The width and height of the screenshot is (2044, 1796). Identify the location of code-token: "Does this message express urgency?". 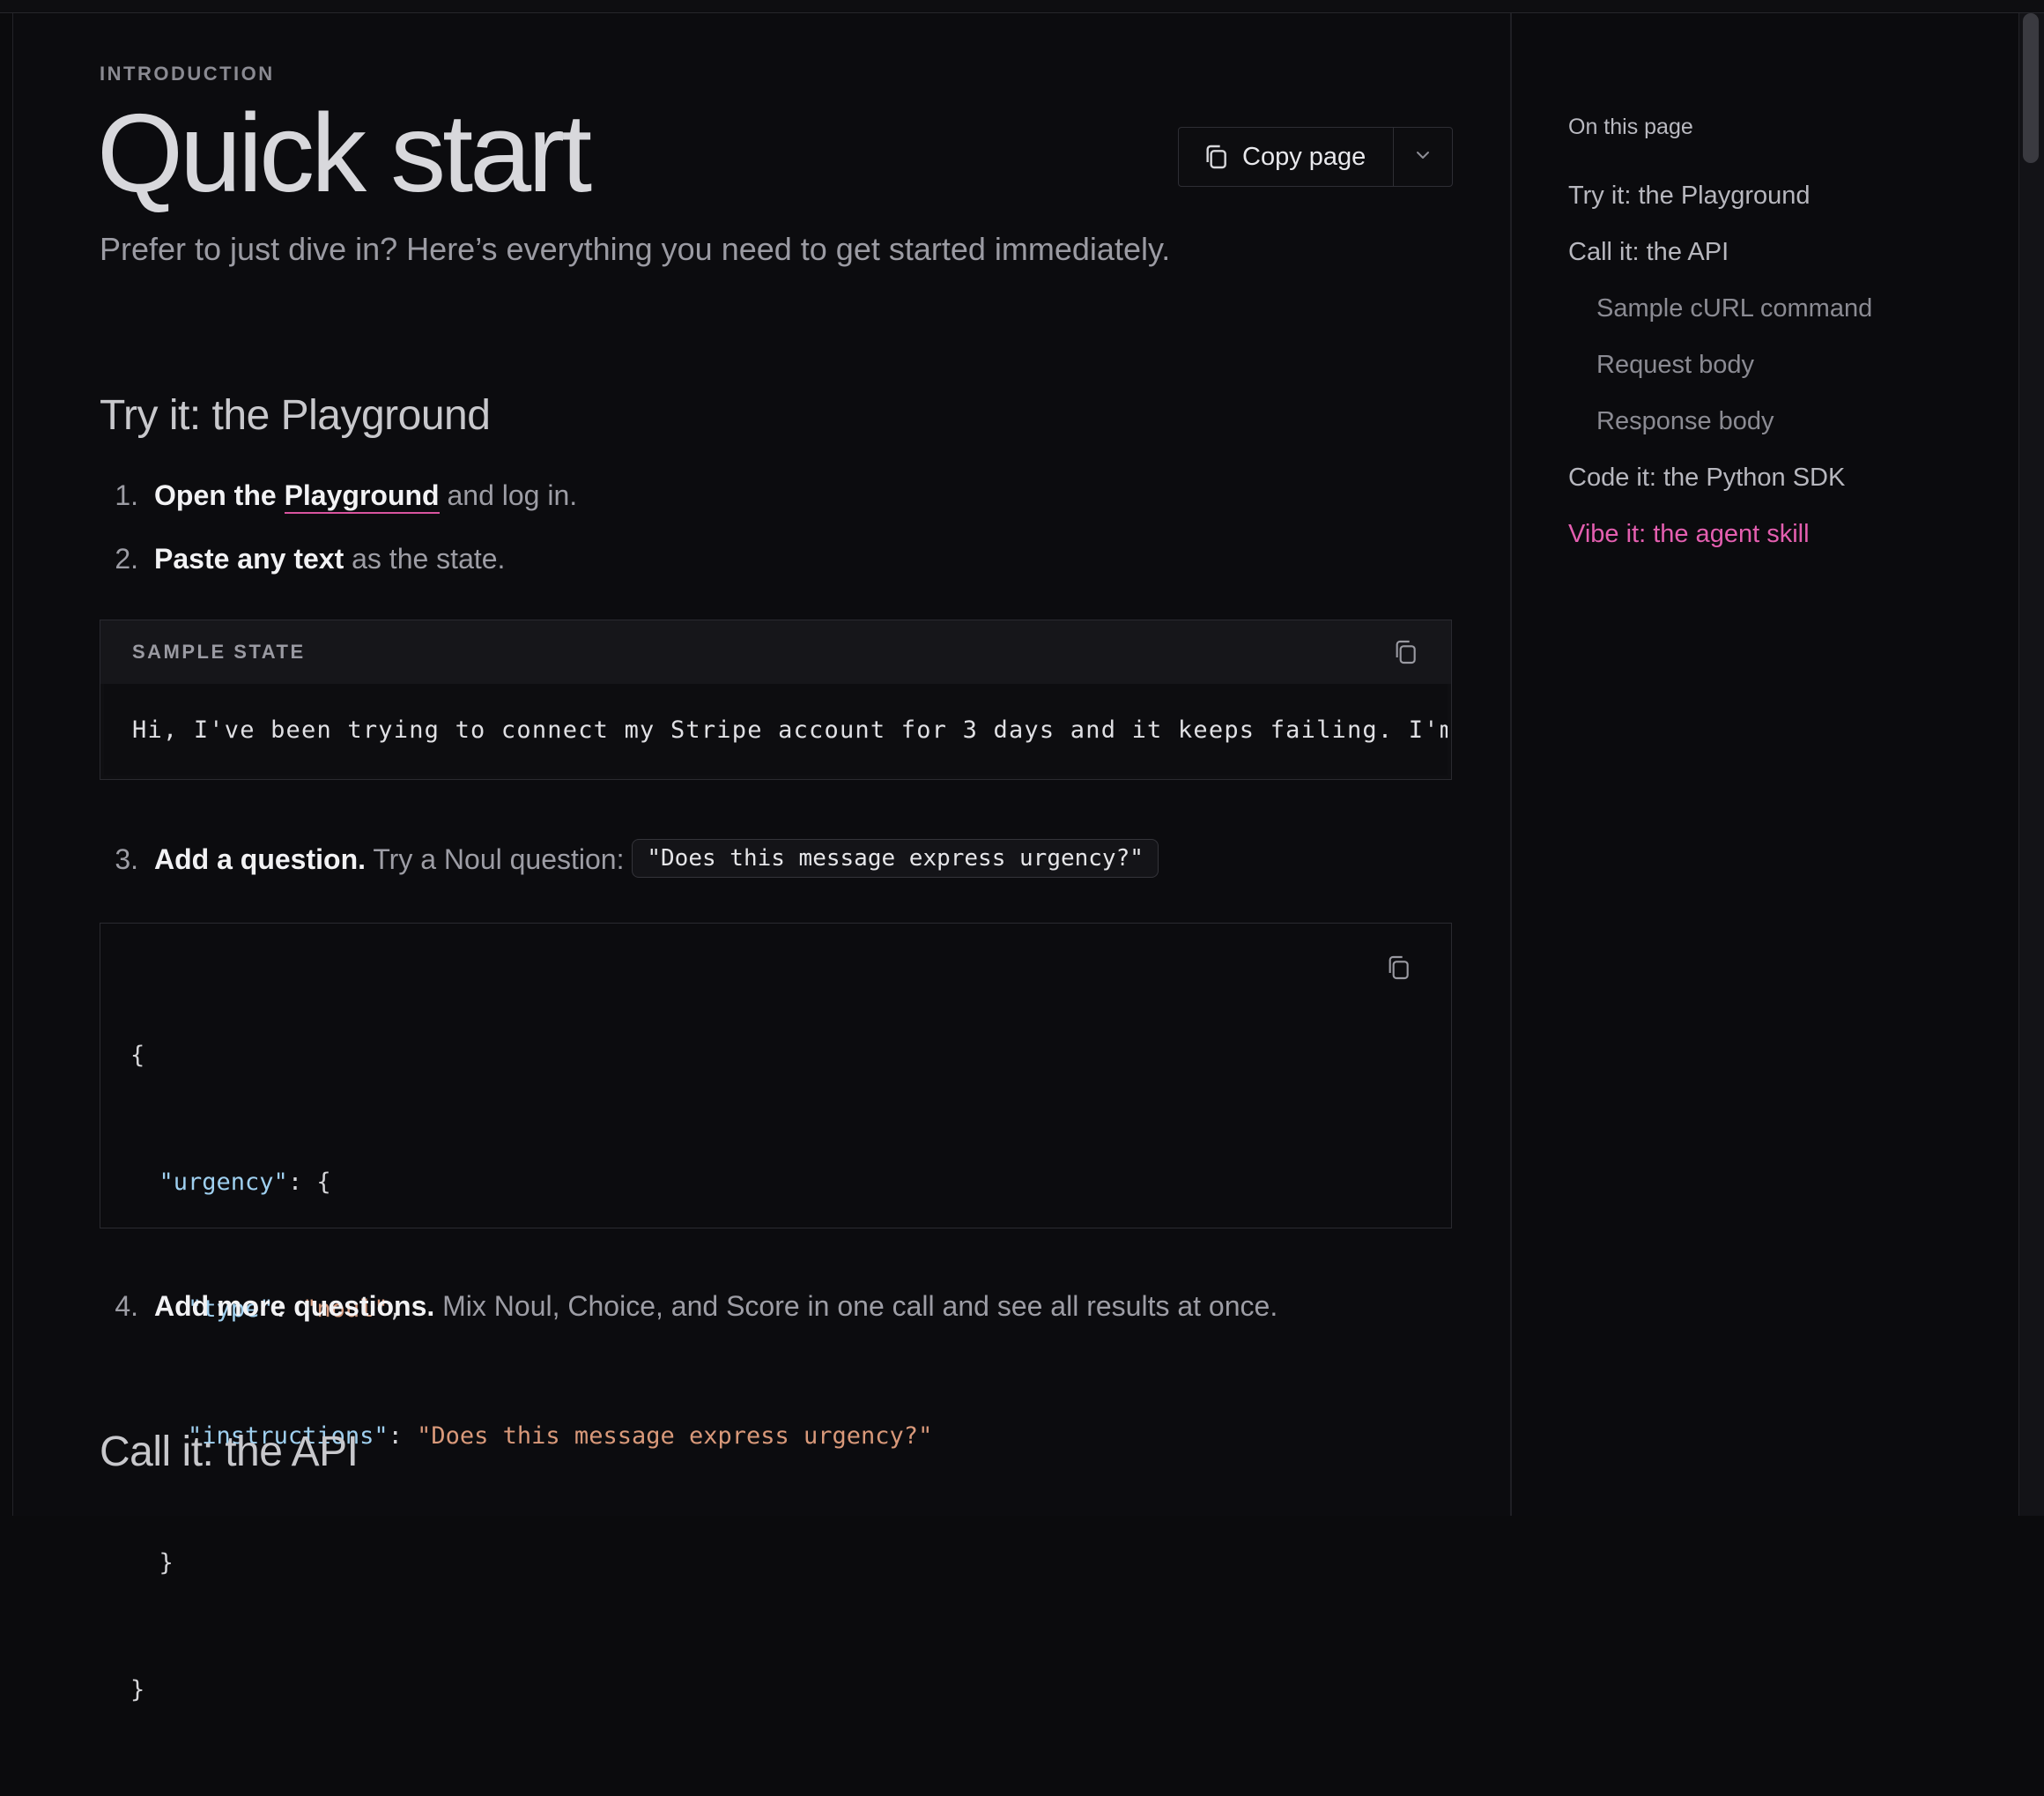
(675, 1436).